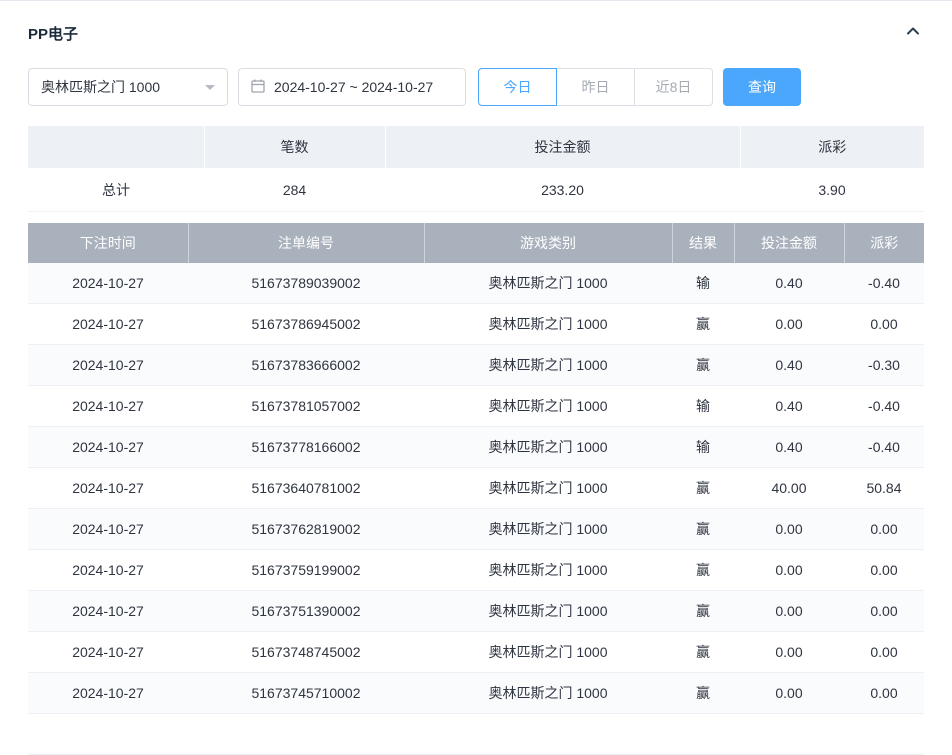 This screenshot has width=952, height=755. Describe the element at coordinates (517, 87) in the screenshot. I see `quick-filter-today-button: 今日` at that location.